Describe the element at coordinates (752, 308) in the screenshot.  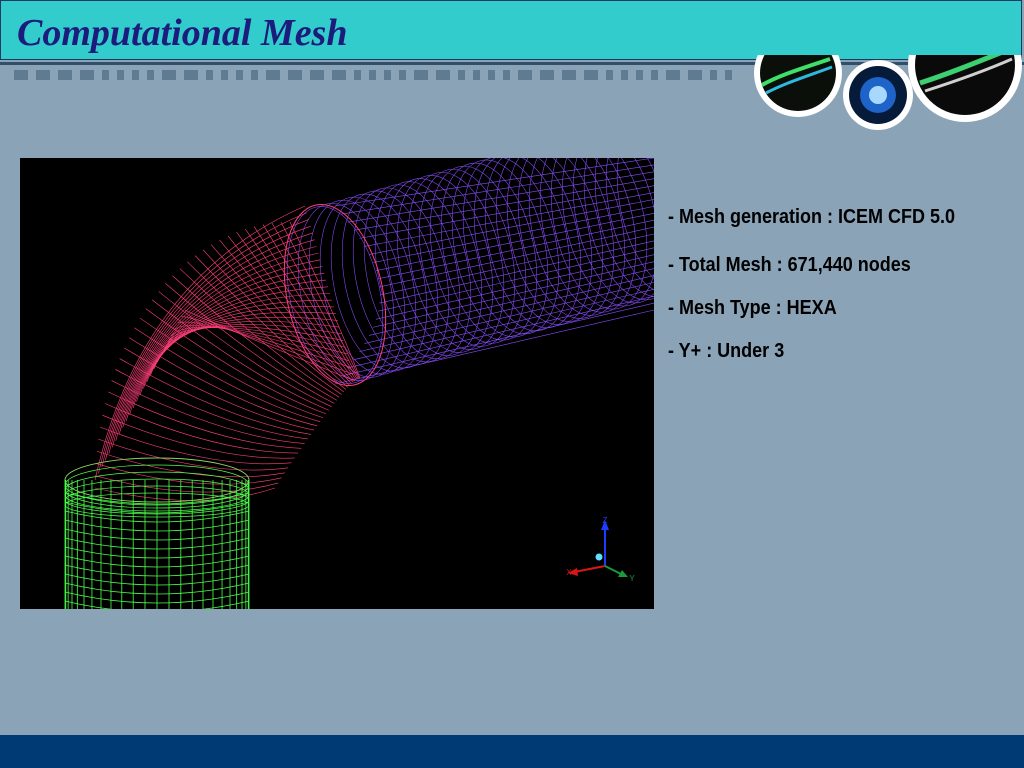
I see `info-line-mesh-type: - Mesh Type : HEXA` at that location.